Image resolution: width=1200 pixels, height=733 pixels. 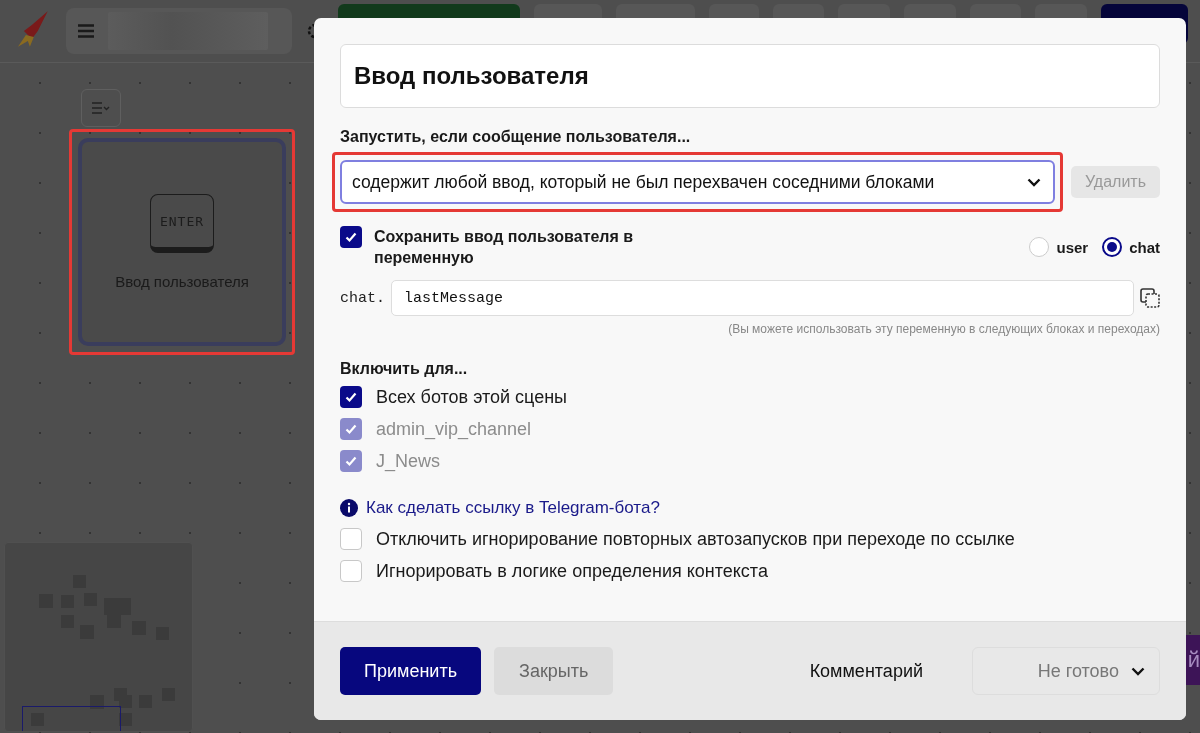 I want to click on comment-label: Комментарий, so click(x=866, y=671).